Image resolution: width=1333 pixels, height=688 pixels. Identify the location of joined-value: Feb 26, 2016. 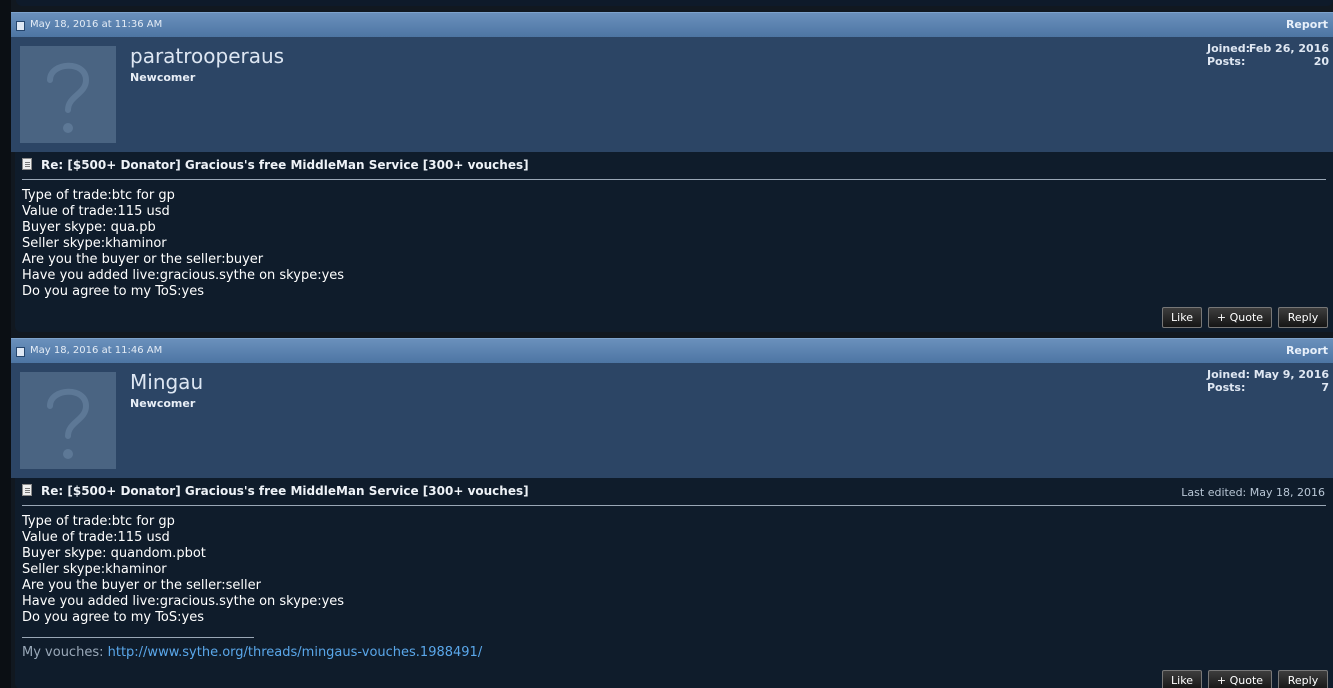
(1288, 48).